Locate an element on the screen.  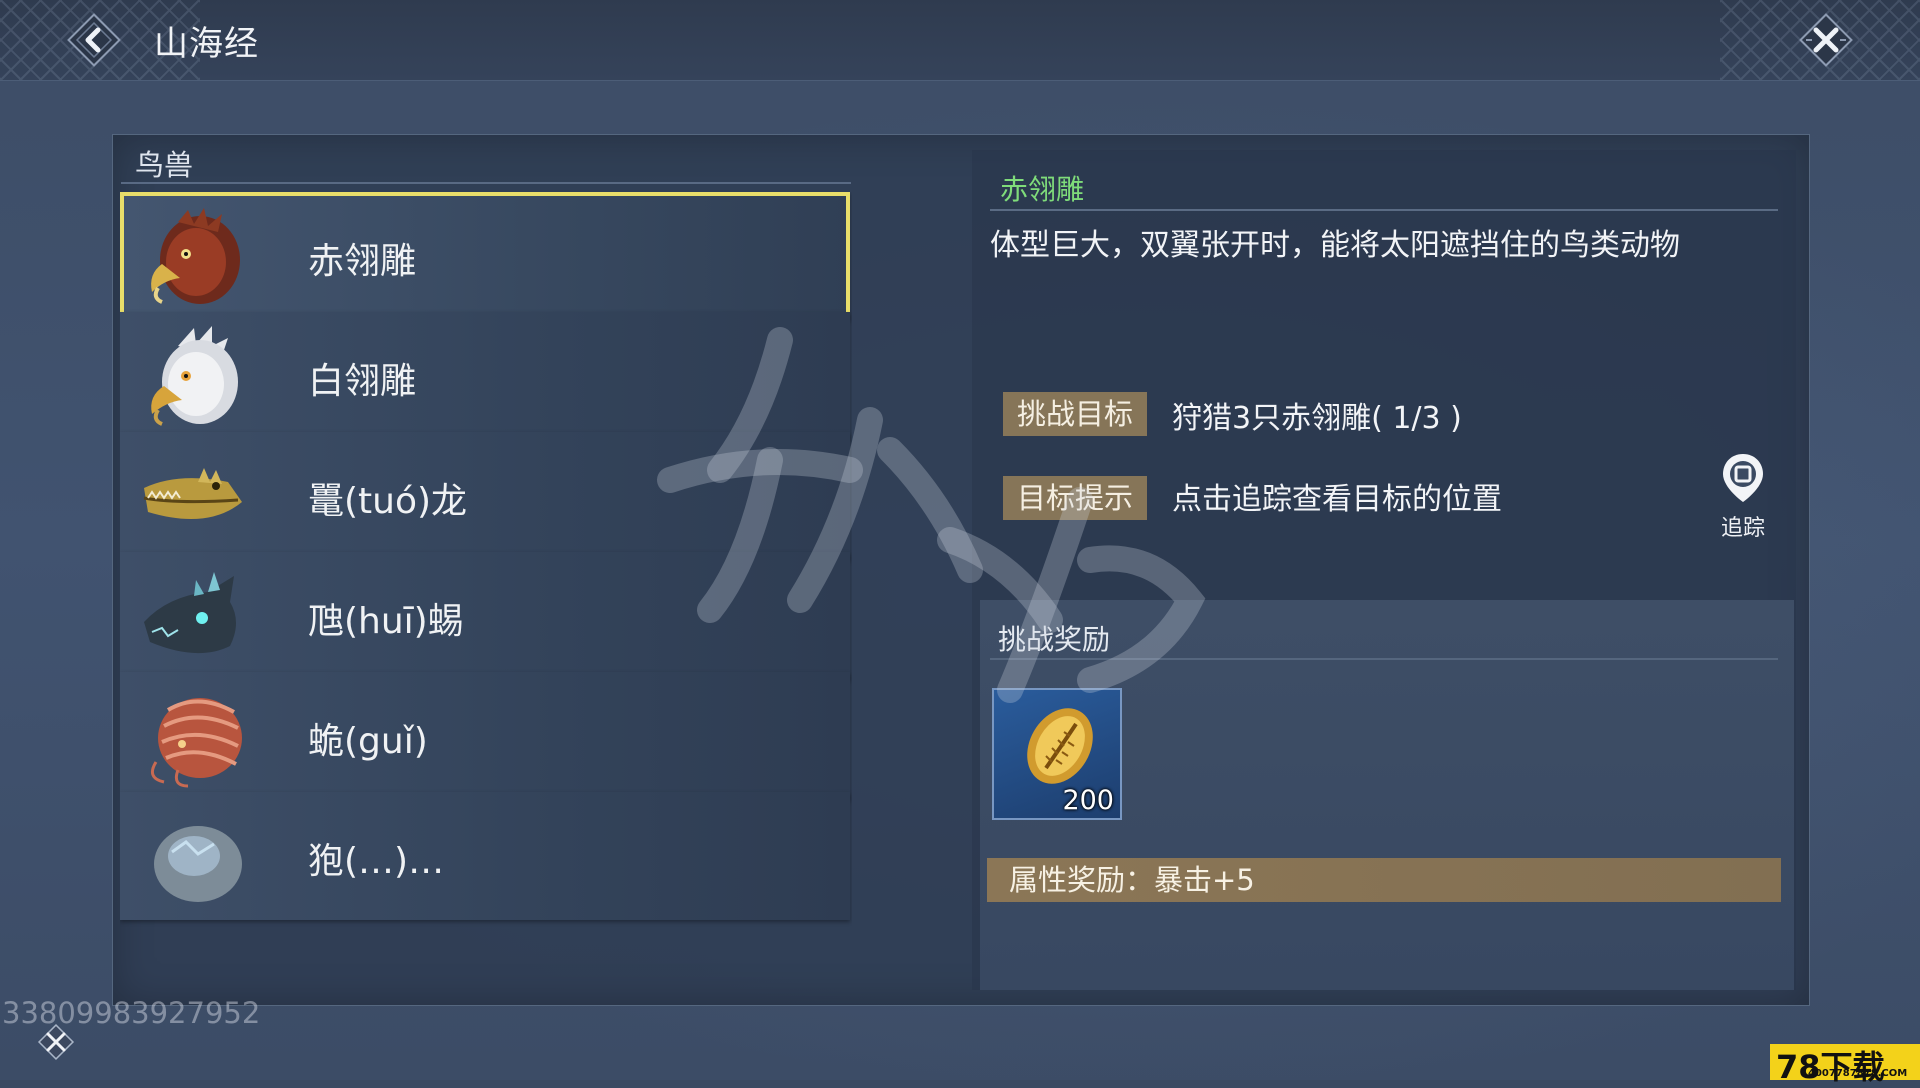
creature-name: 白翎雕 is located at coordinates (362, 381).